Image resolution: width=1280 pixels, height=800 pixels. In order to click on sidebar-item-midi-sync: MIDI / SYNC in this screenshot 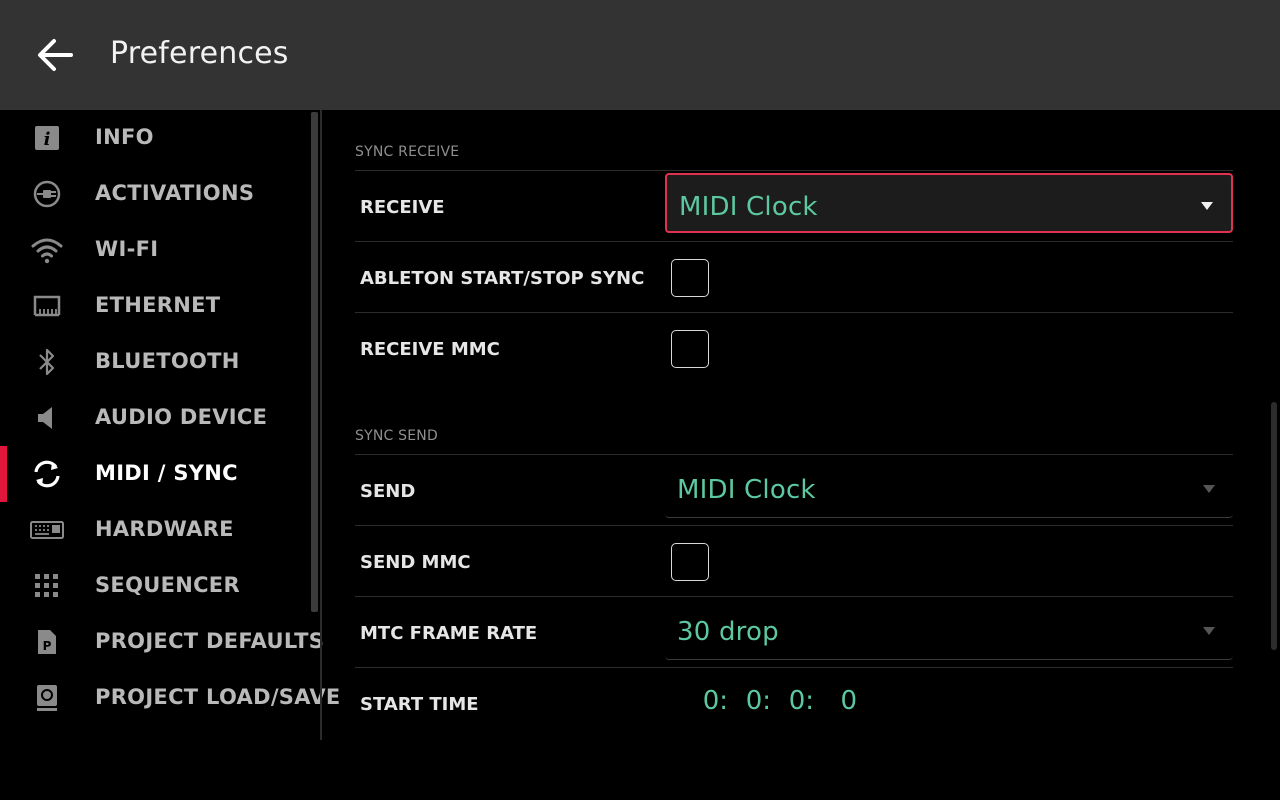, I will do `click(155, 474)`.